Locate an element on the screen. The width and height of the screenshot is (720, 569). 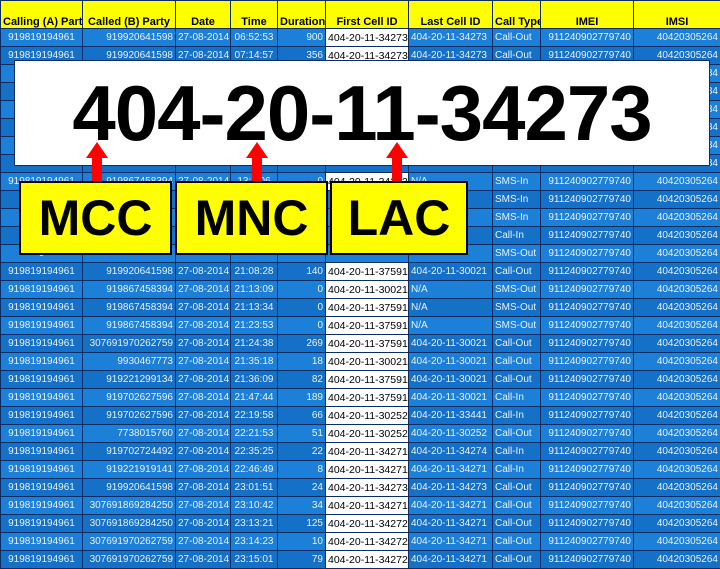
cell-duration: 140 is located at coordinates (302, 272).